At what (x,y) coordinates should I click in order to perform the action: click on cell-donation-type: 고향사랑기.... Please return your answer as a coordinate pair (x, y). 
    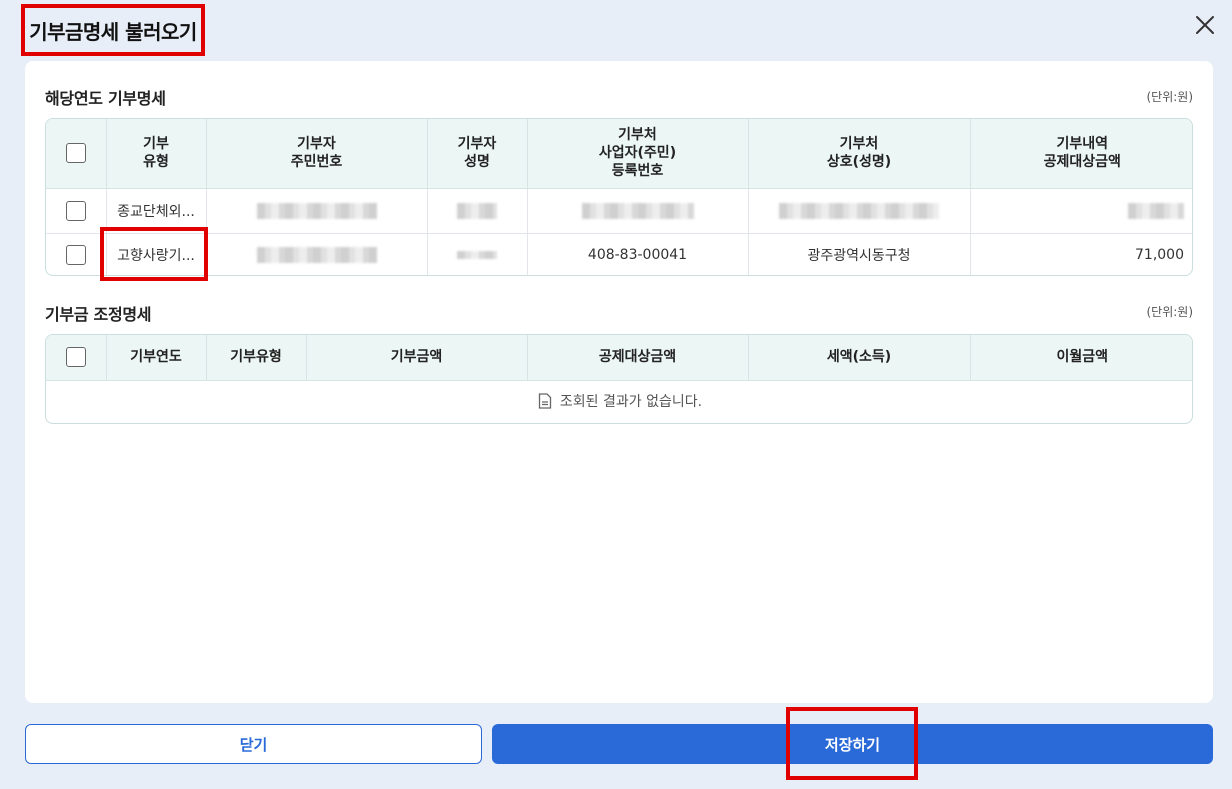
    Looking at the image, I should click on (156, 254).